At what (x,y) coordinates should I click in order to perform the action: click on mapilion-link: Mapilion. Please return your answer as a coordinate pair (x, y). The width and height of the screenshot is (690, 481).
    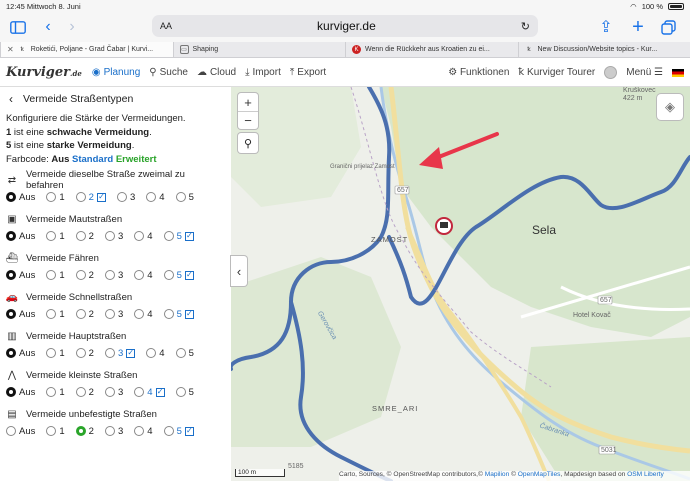
    Looking at the image, I should click on (497, 474).